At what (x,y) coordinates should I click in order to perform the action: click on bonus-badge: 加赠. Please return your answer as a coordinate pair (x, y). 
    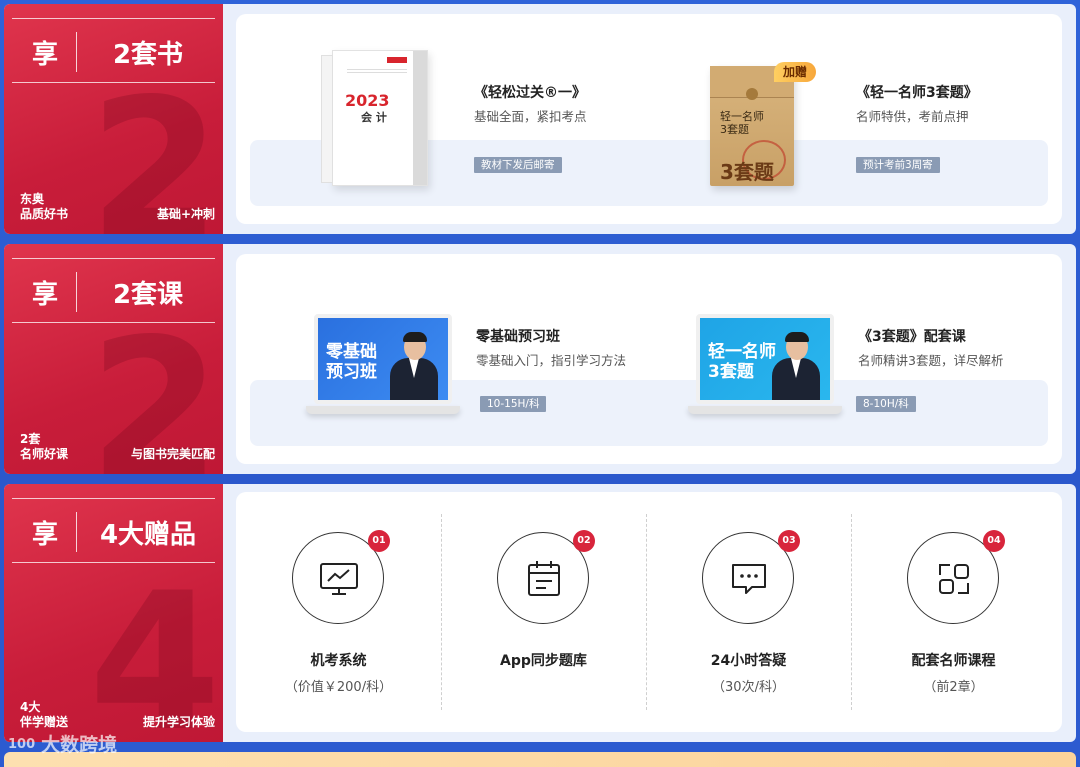
    Looking at the image, I should click on (795, 72).